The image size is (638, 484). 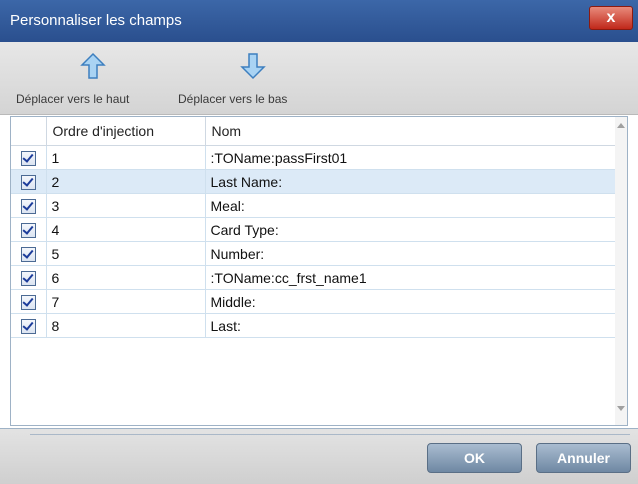 I want to click on table-header: Ordre d'injection Nom, so click(x=313, y=131).